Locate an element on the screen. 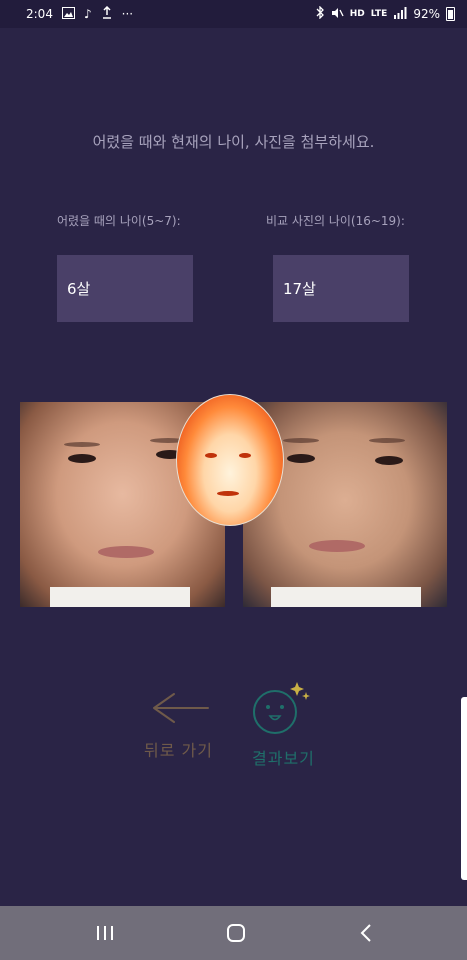 The height and width of the screenshot is (960, 467). navigation-bar is located at coordinates (233, 933).